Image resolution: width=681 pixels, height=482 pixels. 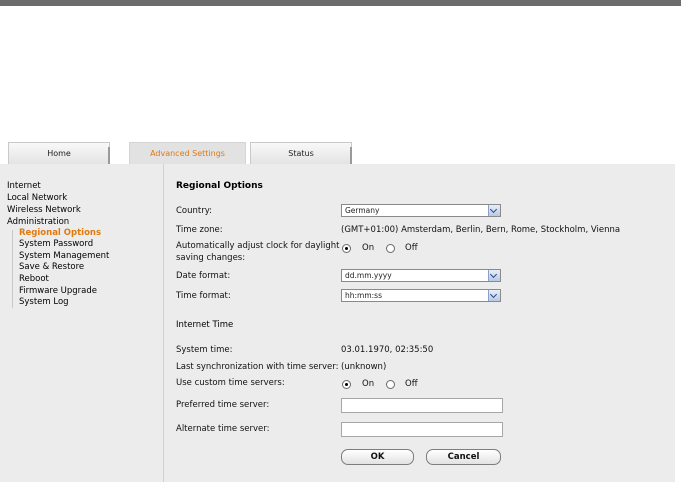 What do you see at coordinates (421, 210) in the screenshot?
I see `country-select: Germany` at bounding box center [421, 210].